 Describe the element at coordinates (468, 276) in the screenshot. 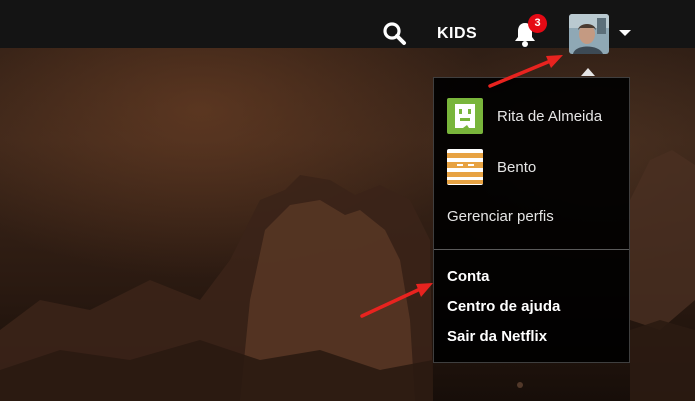

I see `account-link: Conta` at that location.